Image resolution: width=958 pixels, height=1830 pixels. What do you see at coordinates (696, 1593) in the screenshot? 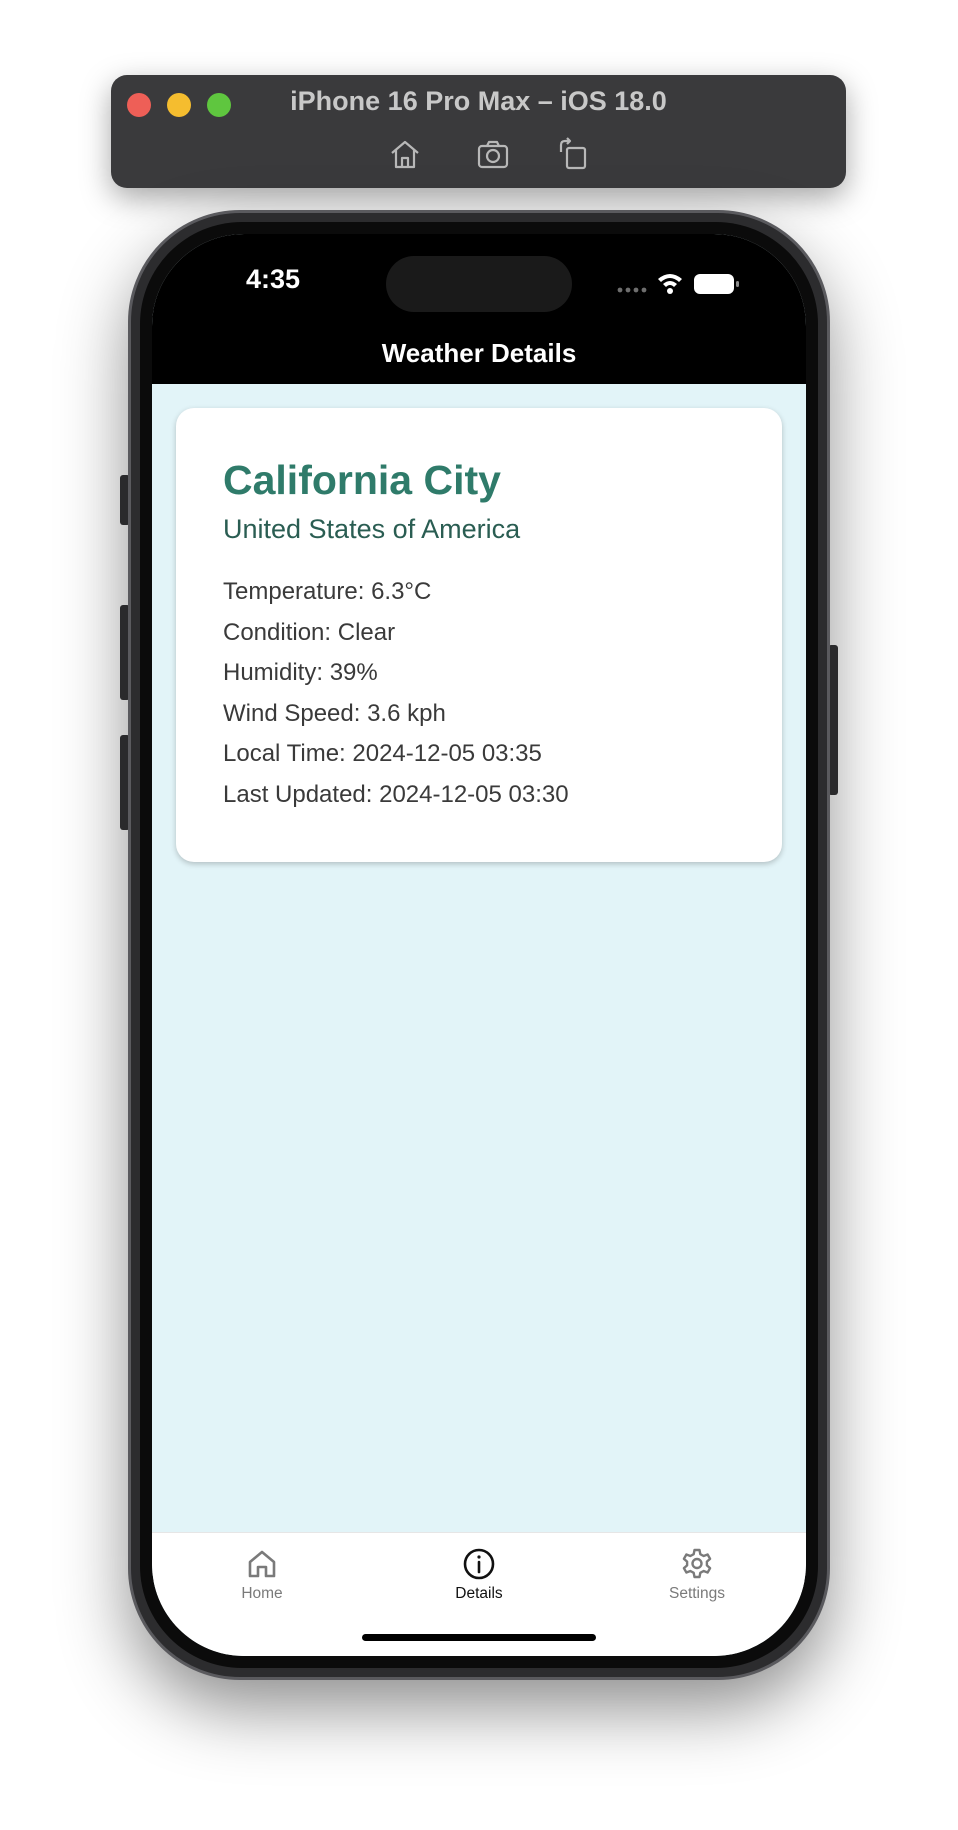
I see `tab-settings-label: Settings` at bounding box center [696, 1593].